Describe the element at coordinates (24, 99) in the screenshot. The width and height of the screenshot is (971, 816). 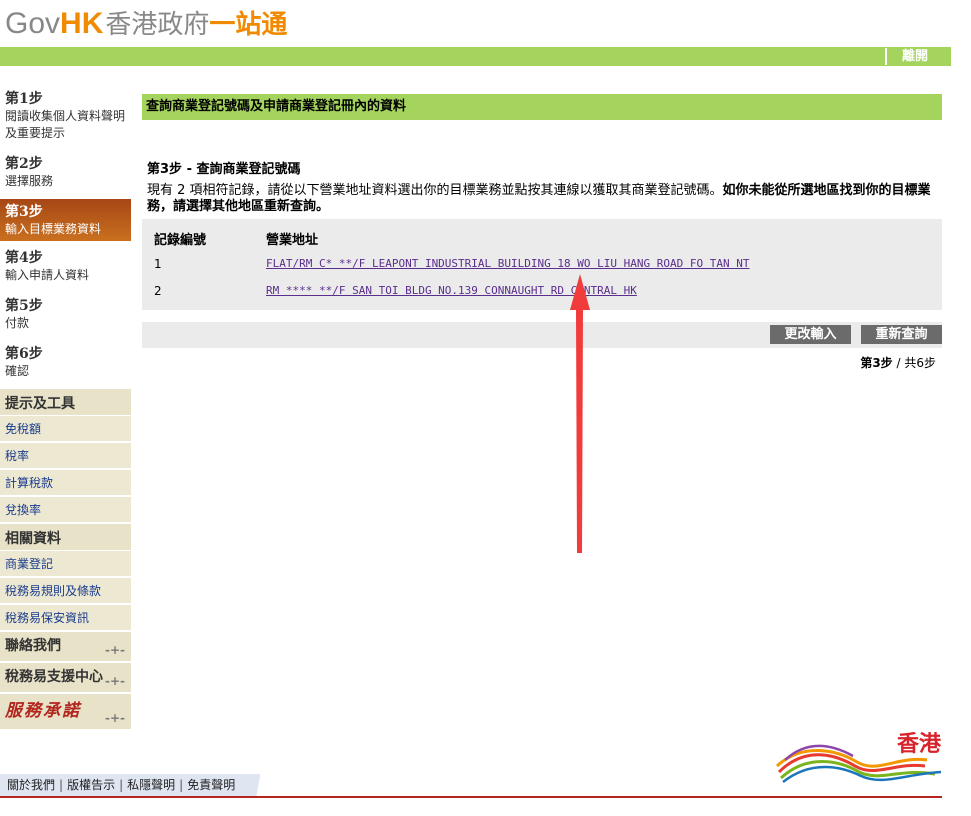
I see `step-title: 第1步` at that location.